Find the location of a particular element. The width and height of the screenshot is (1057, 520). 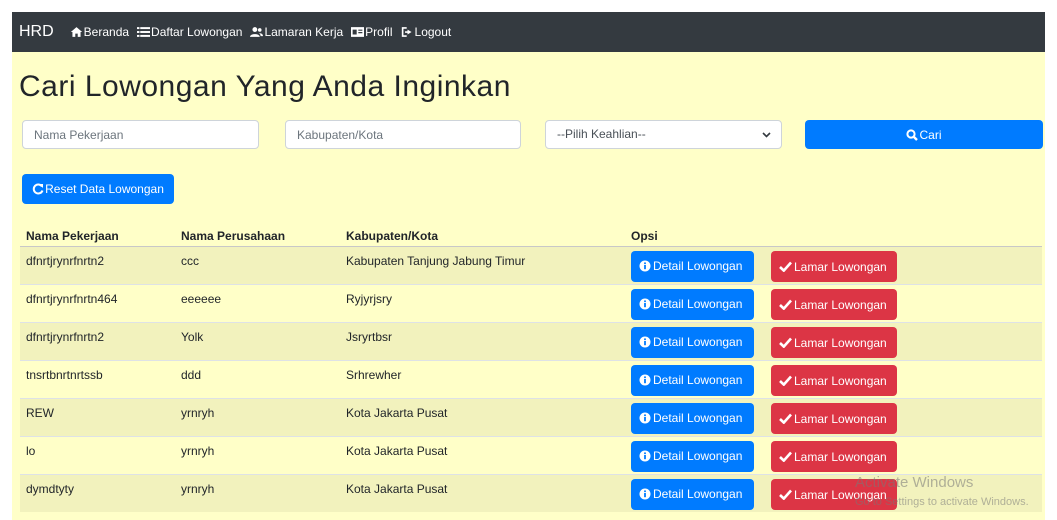

cell-job-name: lo is located at coordinates (97, 454).